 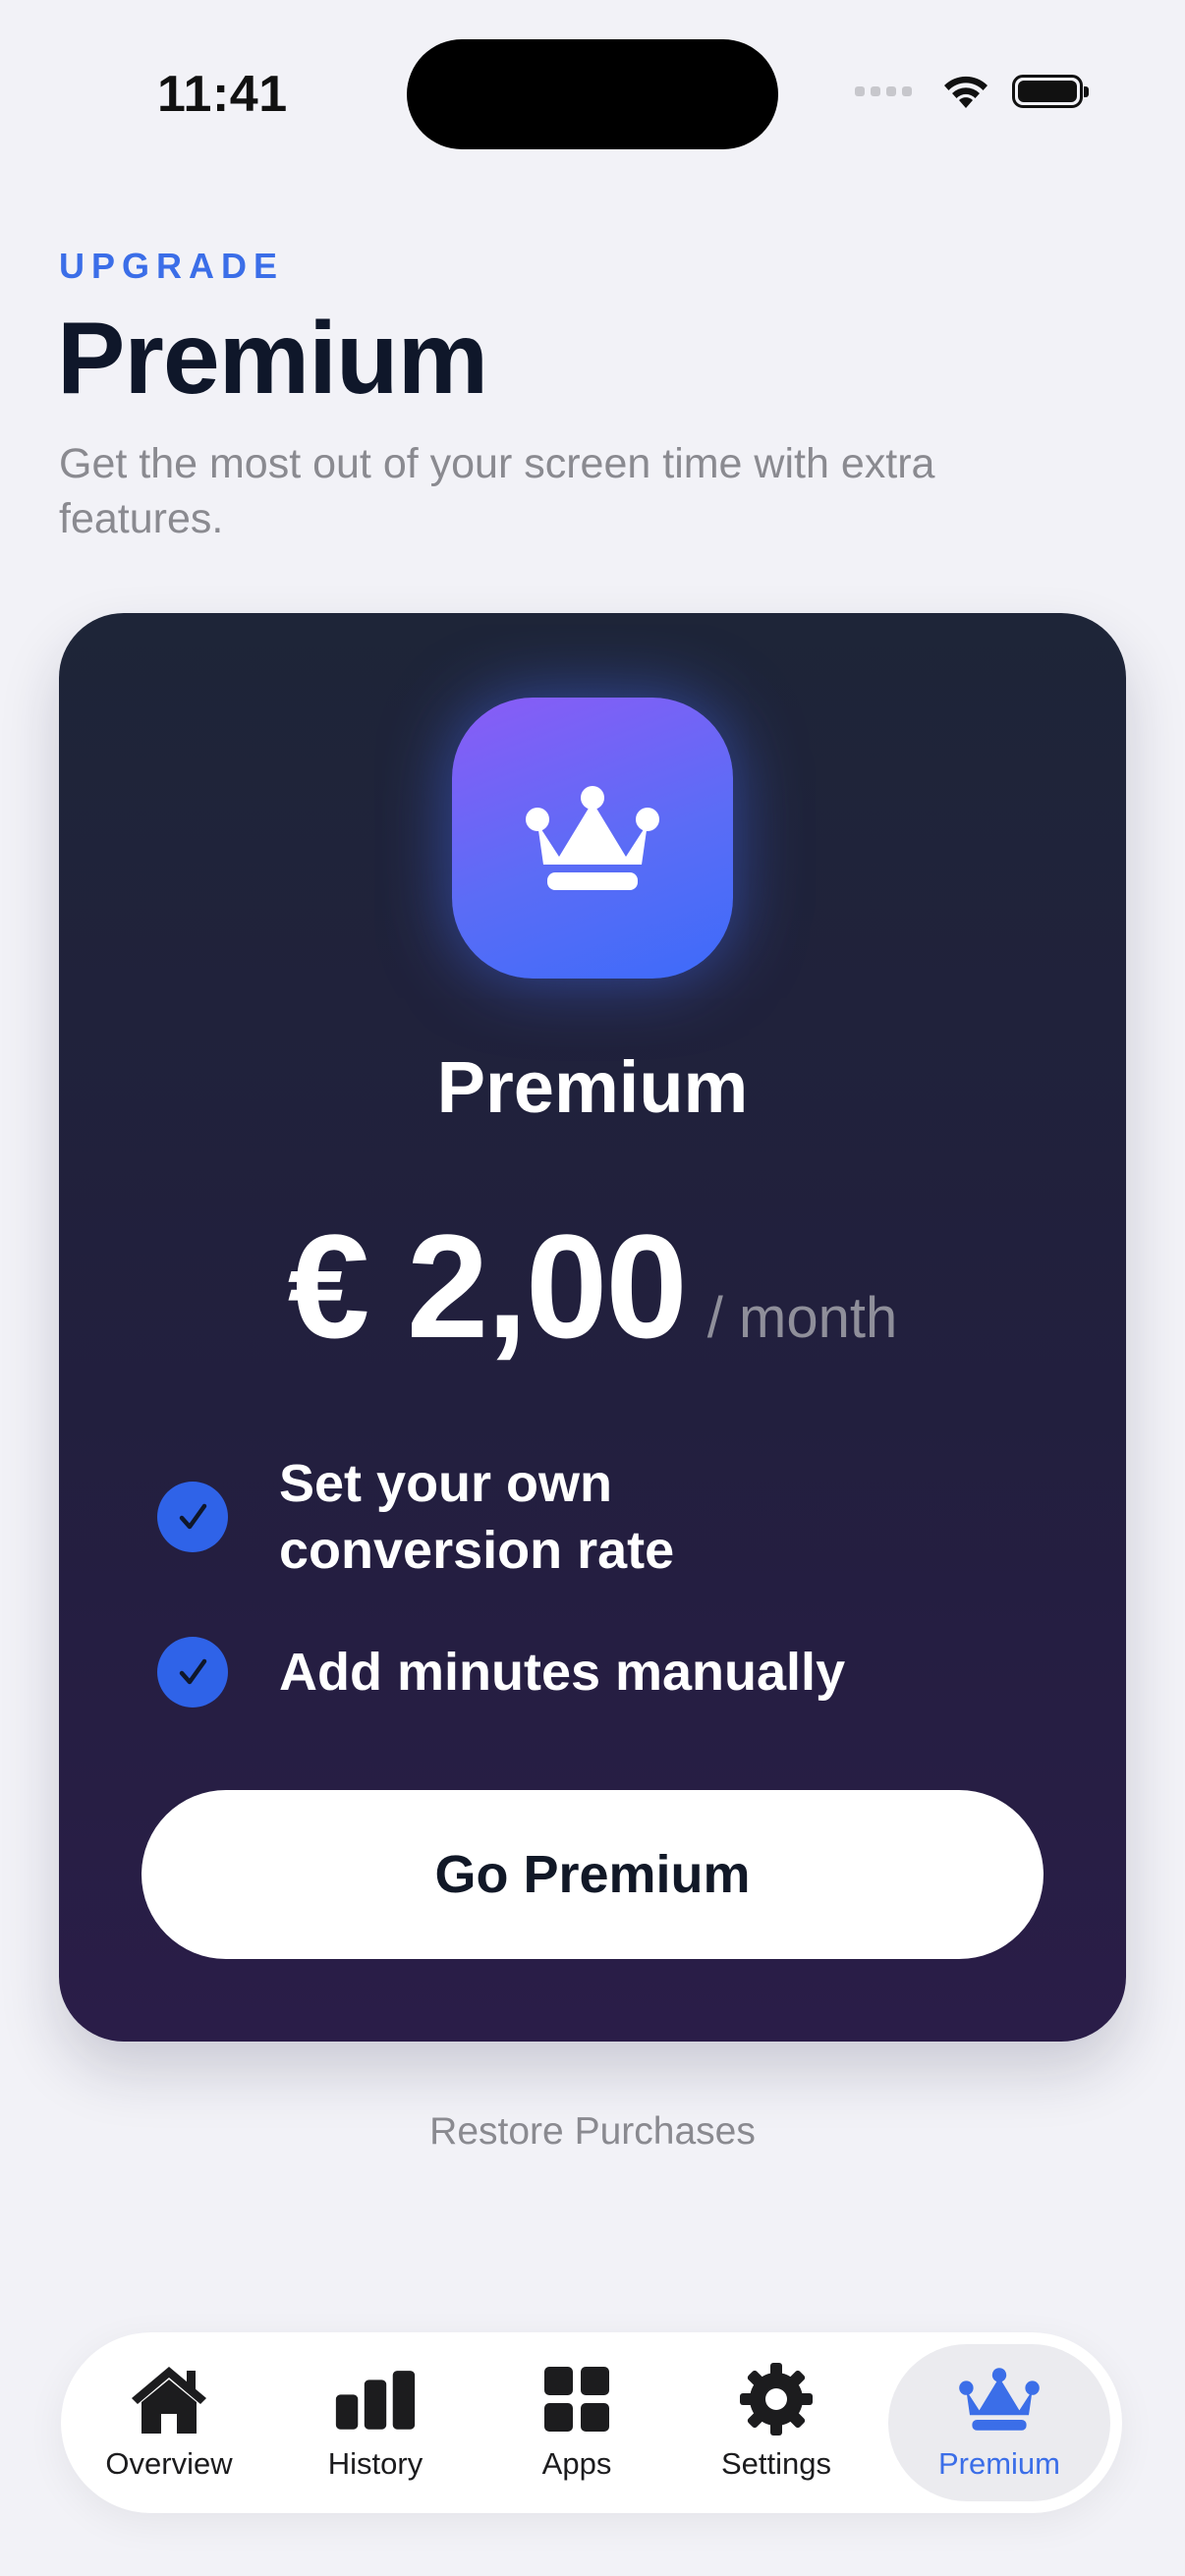 What do you see at coordinates (592, 1874) in the screenshot?
I see `go-premium-button: Go Premium` at bounding box center [592, 1874].